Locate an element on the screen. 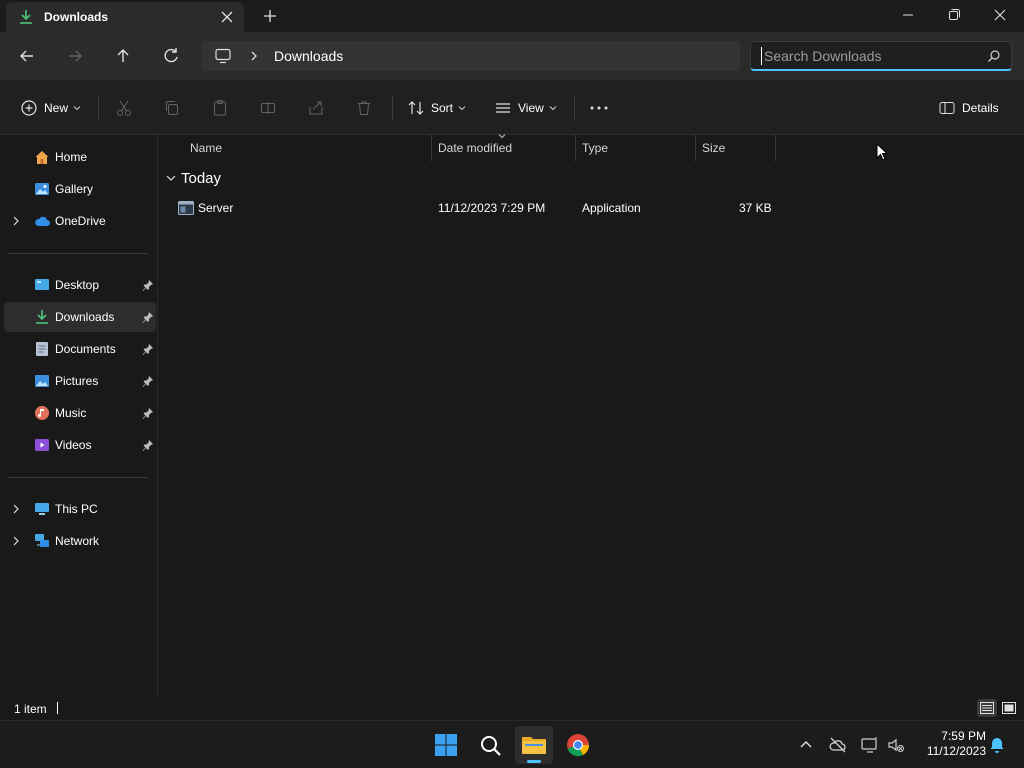  back-button is located at coordinates (27, 56).